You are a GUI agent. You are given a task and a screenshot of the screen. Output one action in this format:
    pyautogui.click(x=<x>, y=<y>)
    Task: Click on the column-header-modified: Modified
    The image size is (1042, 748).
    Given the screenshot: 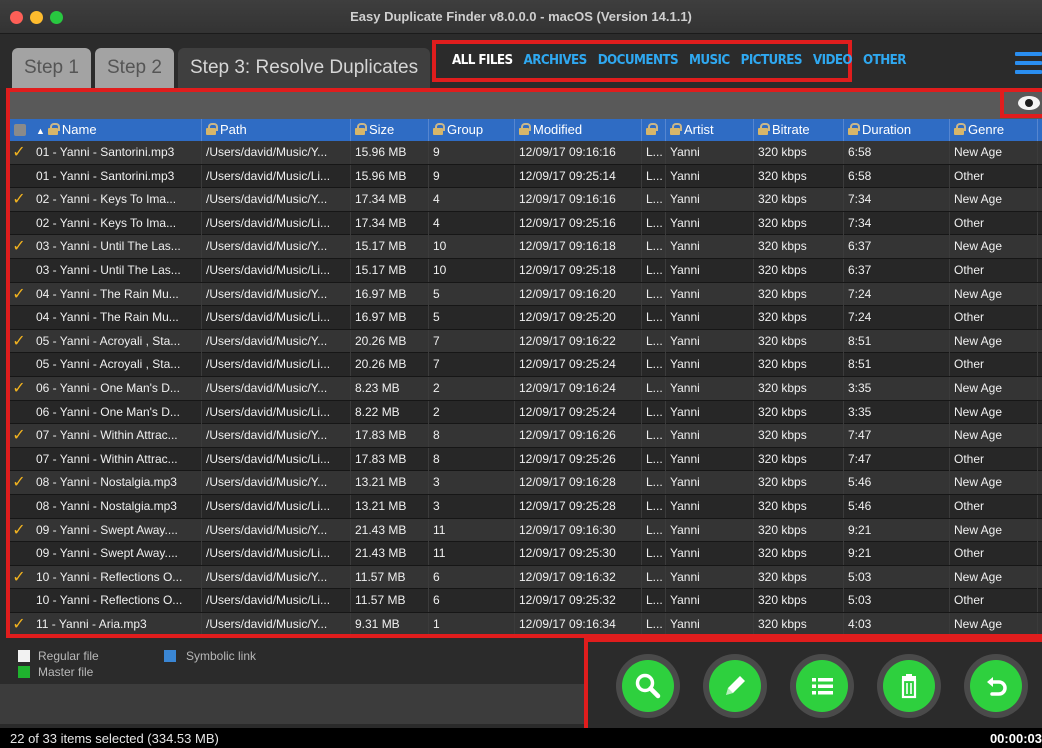 What is the action you would take?
    pyautogui.click(x=578, y=130)
    